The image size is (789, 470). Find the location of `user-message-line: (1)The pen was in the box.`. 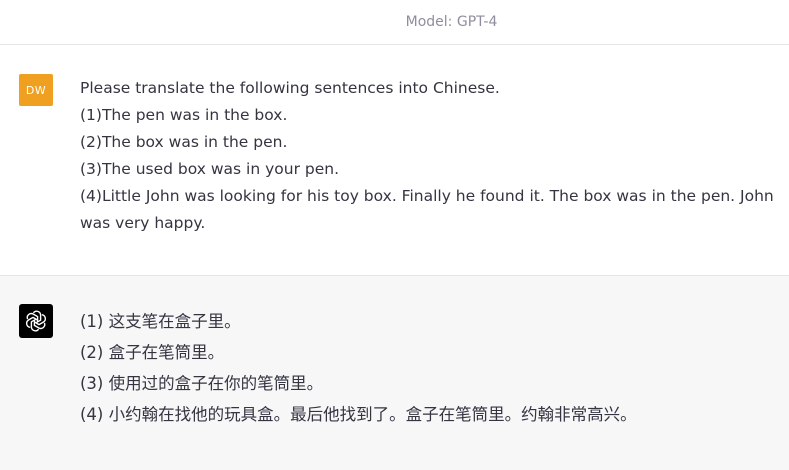

user-message-line: (1)The pen was in the box. is located at coordinates (184, 115).